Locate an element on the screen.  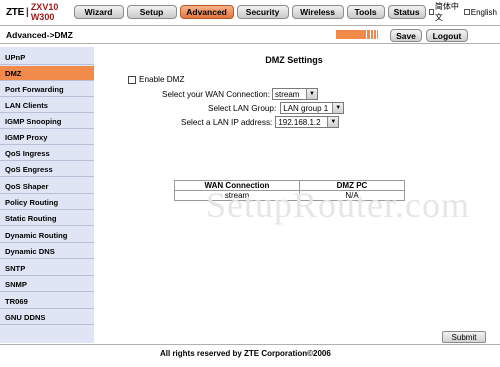
zte-logo: ZTE | ZXV10 W300 is located at coordinates (37, 12).